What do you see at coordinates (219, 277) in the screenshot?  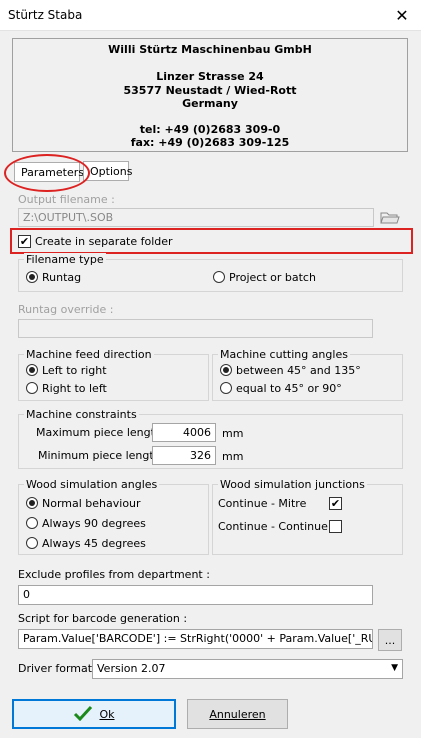 I see `project-radio` at bounding box center [219, 277].